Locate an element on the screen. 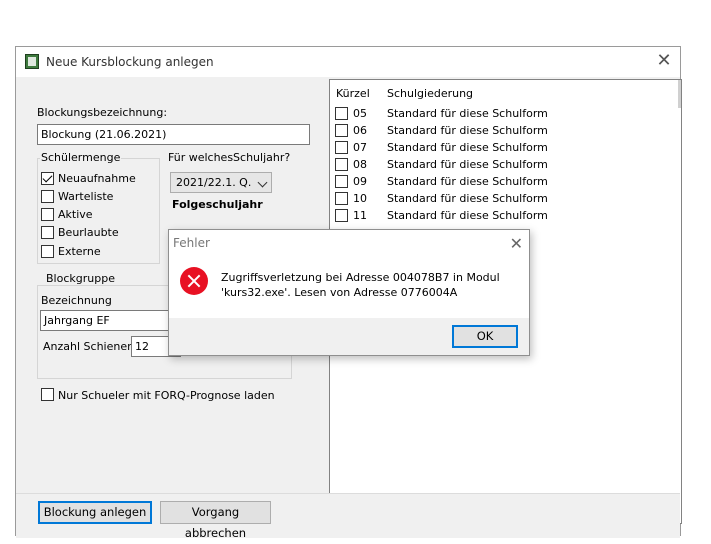 This screenshot has width=711, height=544. list-item: 11 Standard für diese Schulform is located at coordinates (500, 216).